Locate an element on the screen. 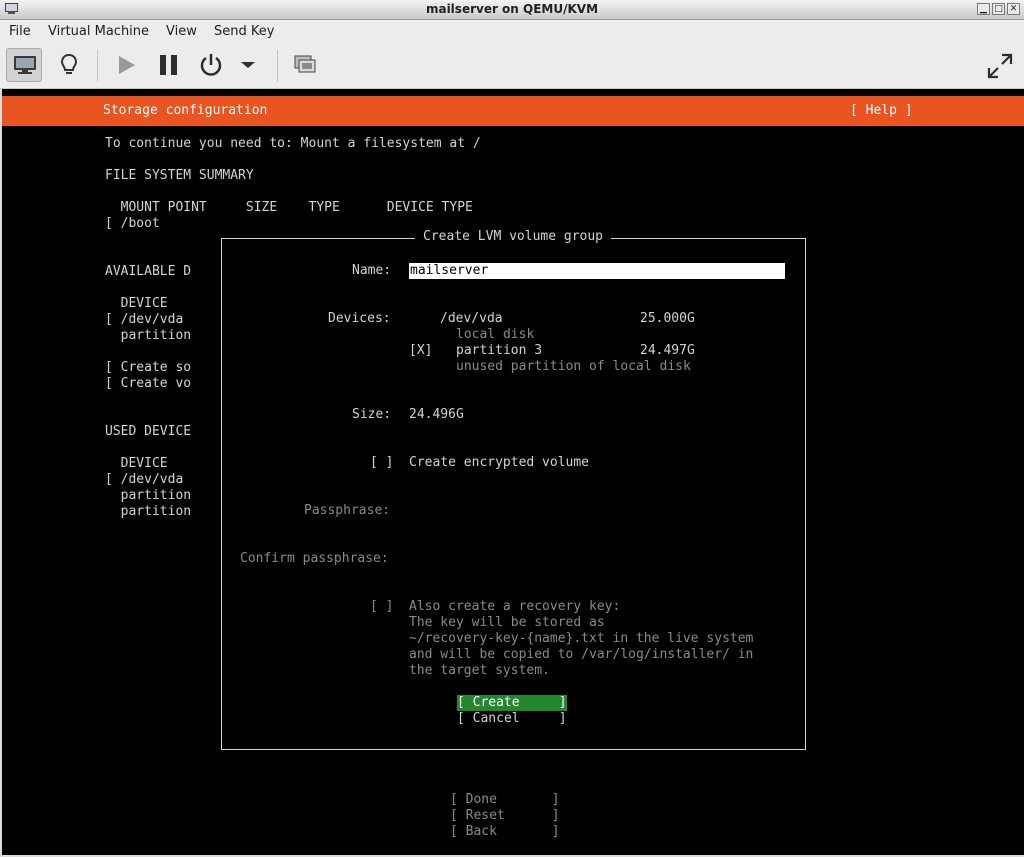  header-title: Storage configuration is located at coordinates (185, 110).